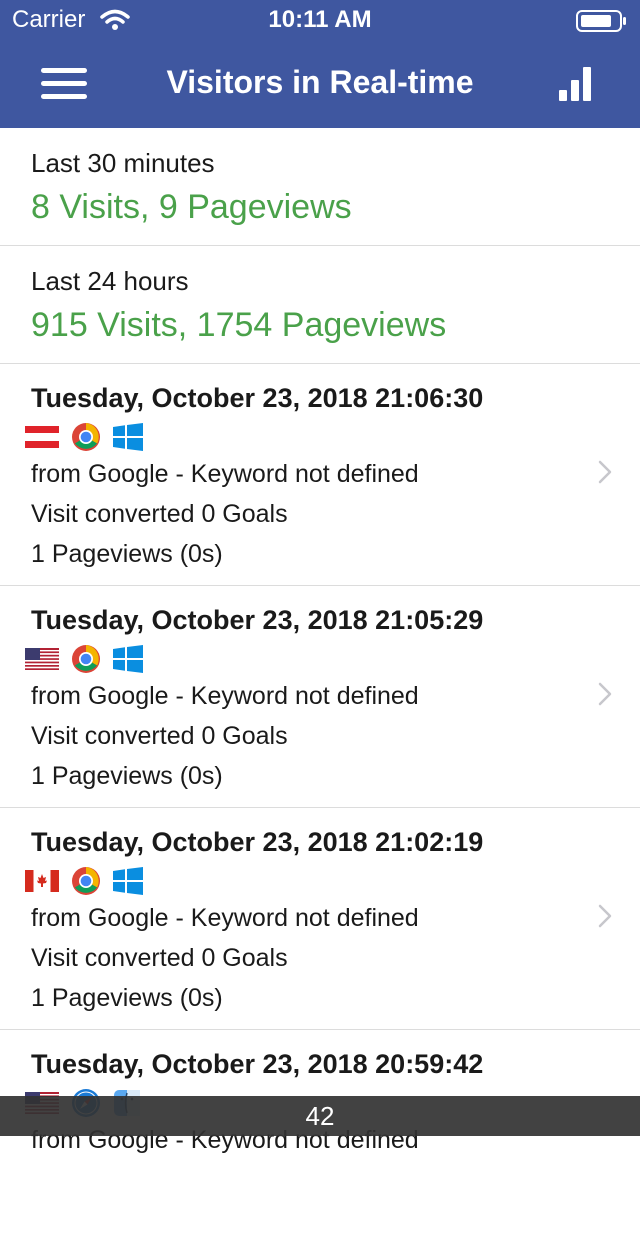 This screenshot has width=640, height=1251. What do you see at coordinates (42, 437) in the screenshot?
I see `austria-flag-icon` at bounding box center [42, 437].